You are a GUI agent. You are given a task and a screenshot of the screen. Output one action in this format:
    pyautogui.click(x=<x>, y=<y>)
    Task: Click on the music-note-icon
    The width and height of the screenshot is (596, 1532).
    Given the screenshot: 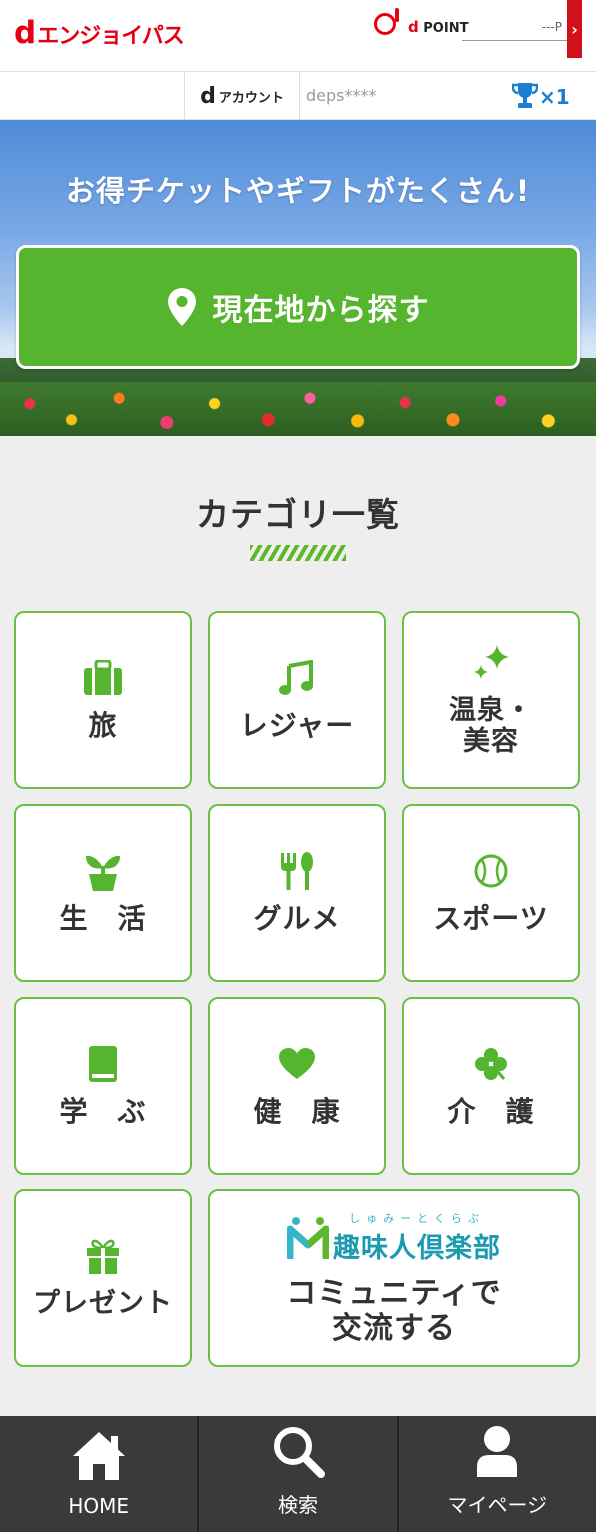 What is the action you would take?
    pyautogui.click(x=297, y=678)
    